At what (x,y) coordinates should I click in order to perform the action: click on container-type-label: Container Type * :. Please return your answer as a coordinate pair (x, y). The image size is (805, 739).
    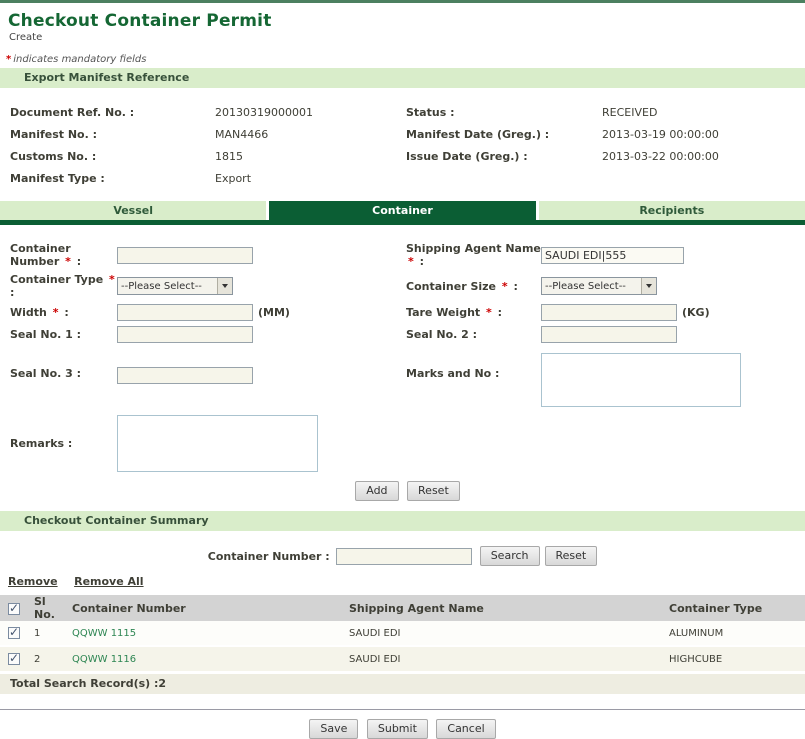
    Looking at the image, I should click on (62, 286).